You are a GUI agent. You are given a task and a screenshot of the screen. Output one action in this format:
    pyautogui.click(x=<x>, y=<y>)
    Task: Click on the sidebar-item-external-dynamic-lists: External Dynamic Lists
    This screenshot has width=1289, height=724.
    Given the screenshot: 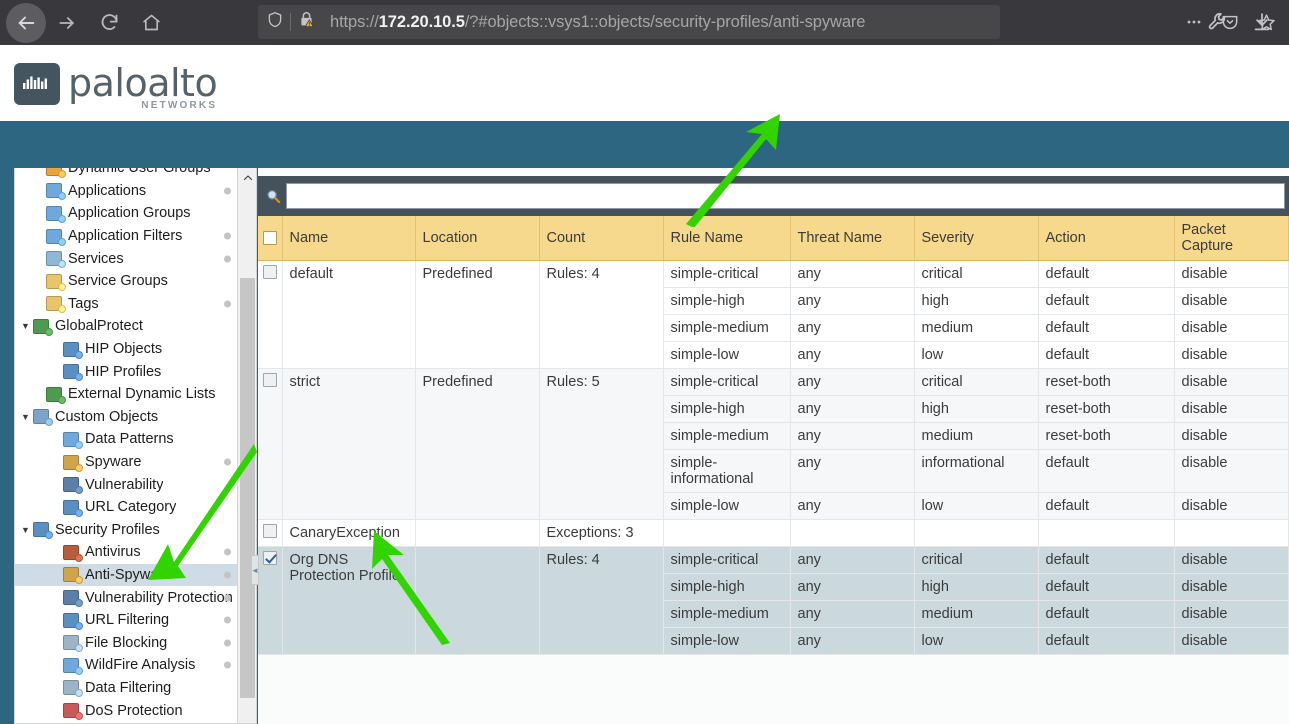 What is the action you would take?
    pyautogui.click(x=127, y=394)
    